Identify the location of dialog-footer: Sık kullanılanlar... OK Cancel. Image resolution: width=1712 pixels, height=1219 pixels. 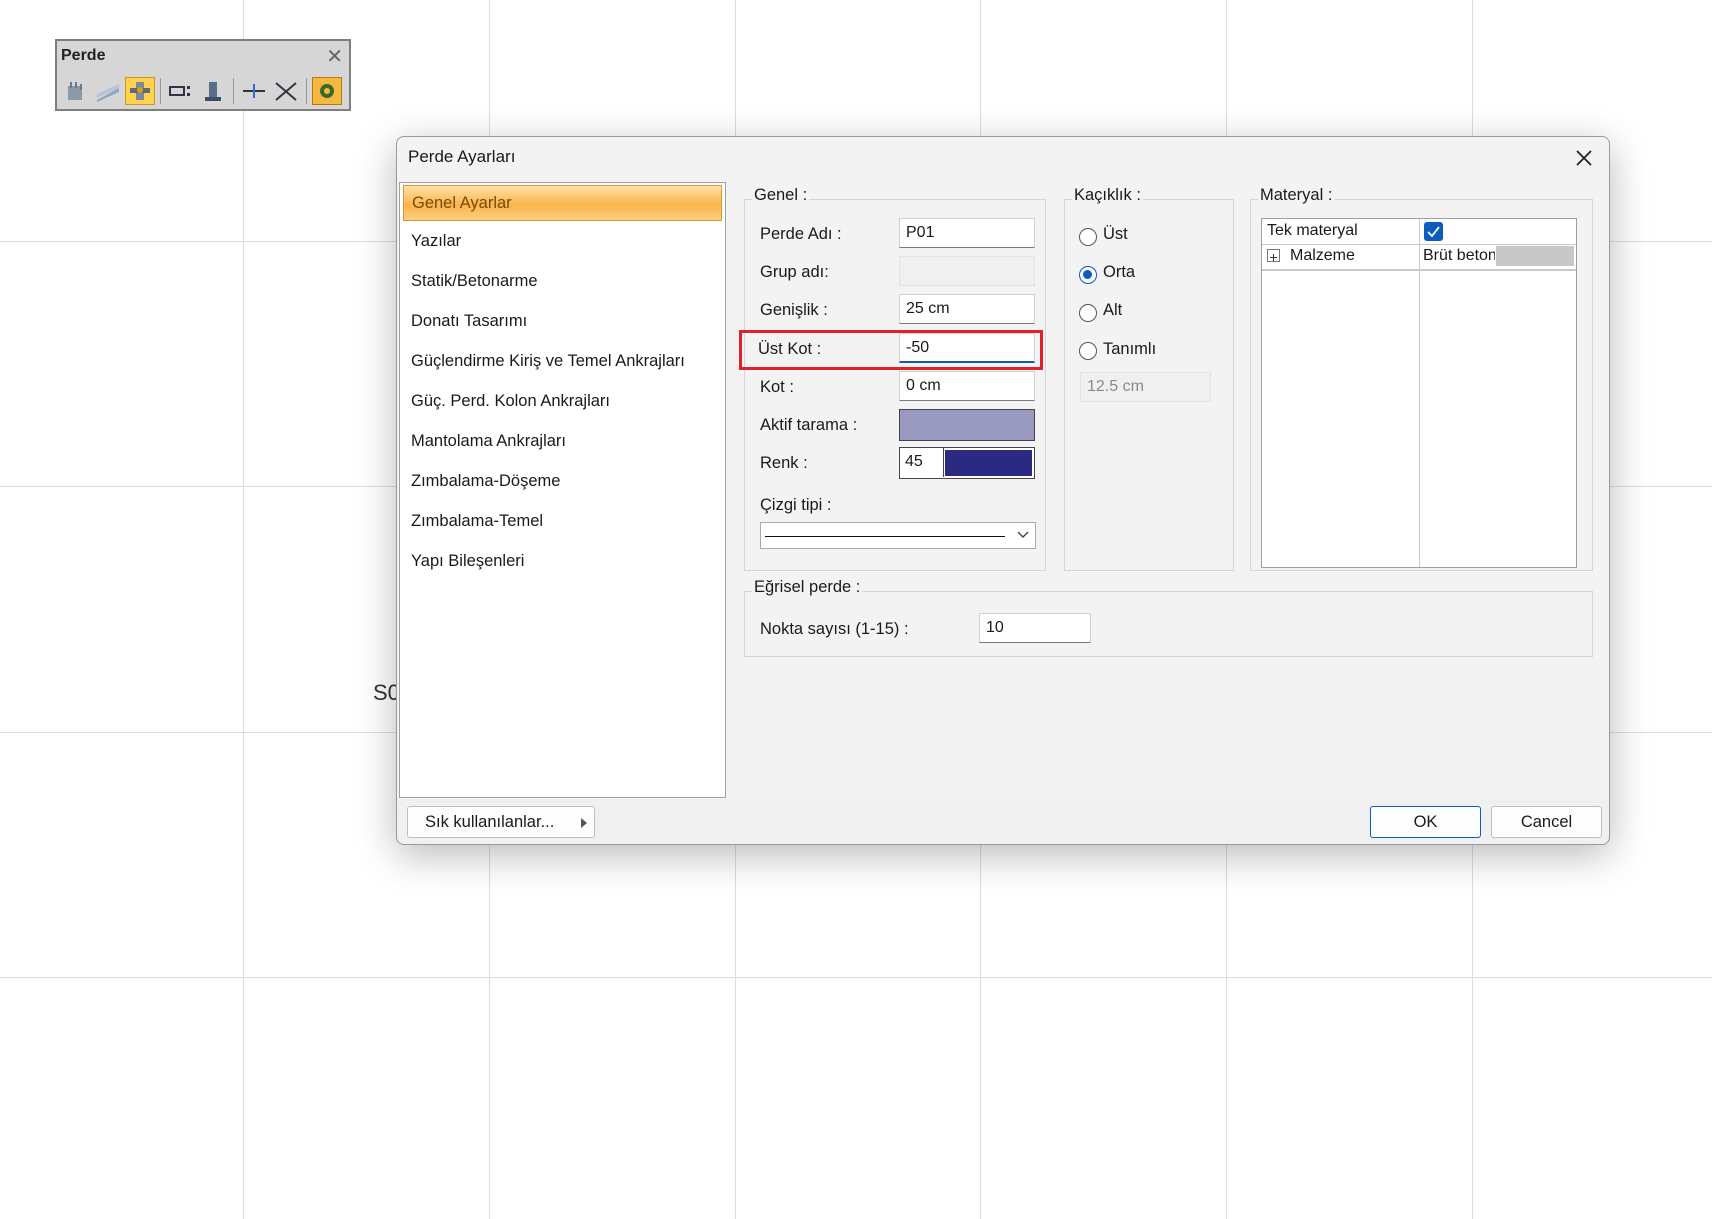
(1003, 821).